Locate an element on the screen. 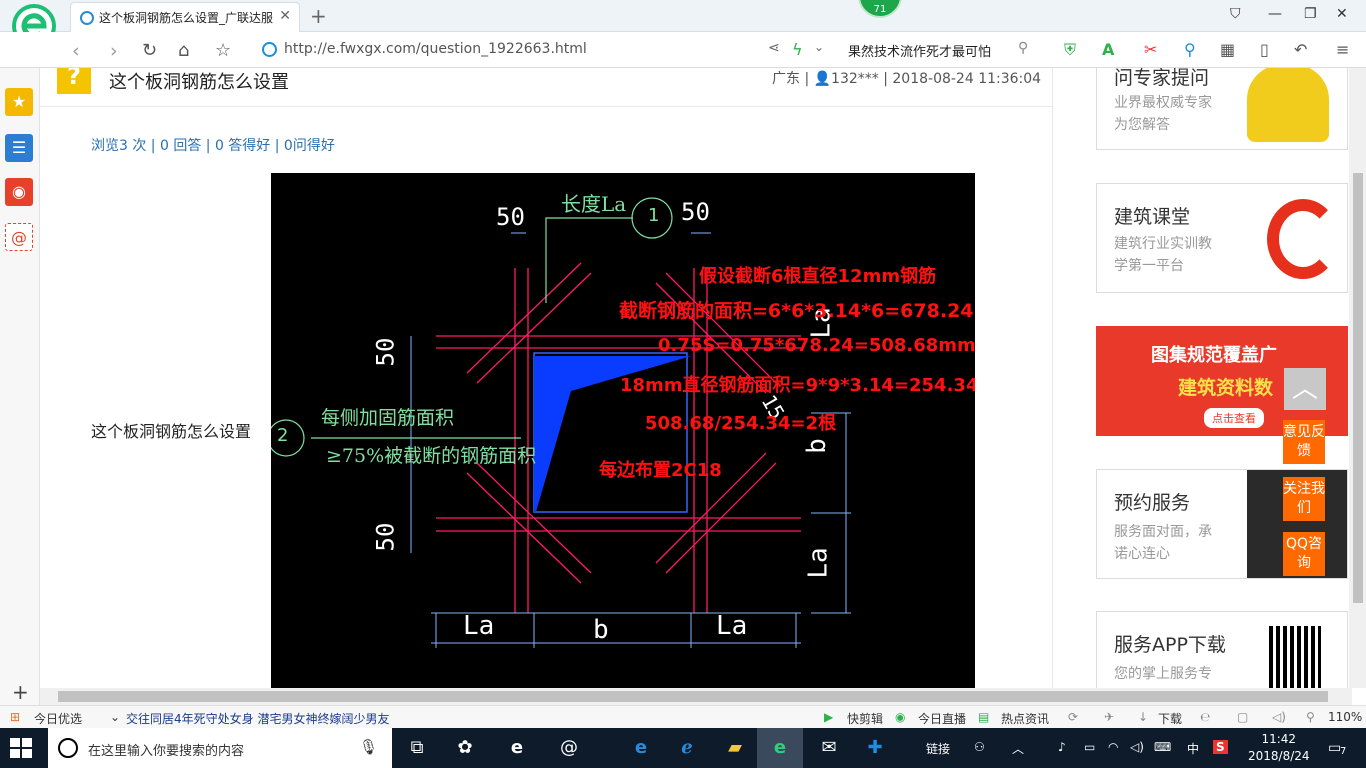  wifi-icon: ◠ is located at coordinates (1113, 747).